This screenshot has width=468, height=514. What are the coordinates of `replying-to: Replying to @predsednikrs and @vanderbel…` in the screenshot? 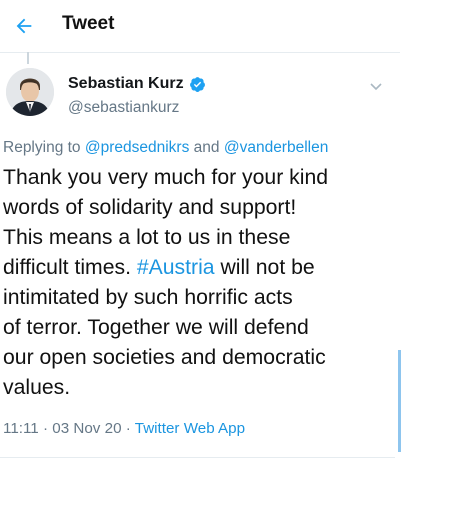 It's located at (165, 148).